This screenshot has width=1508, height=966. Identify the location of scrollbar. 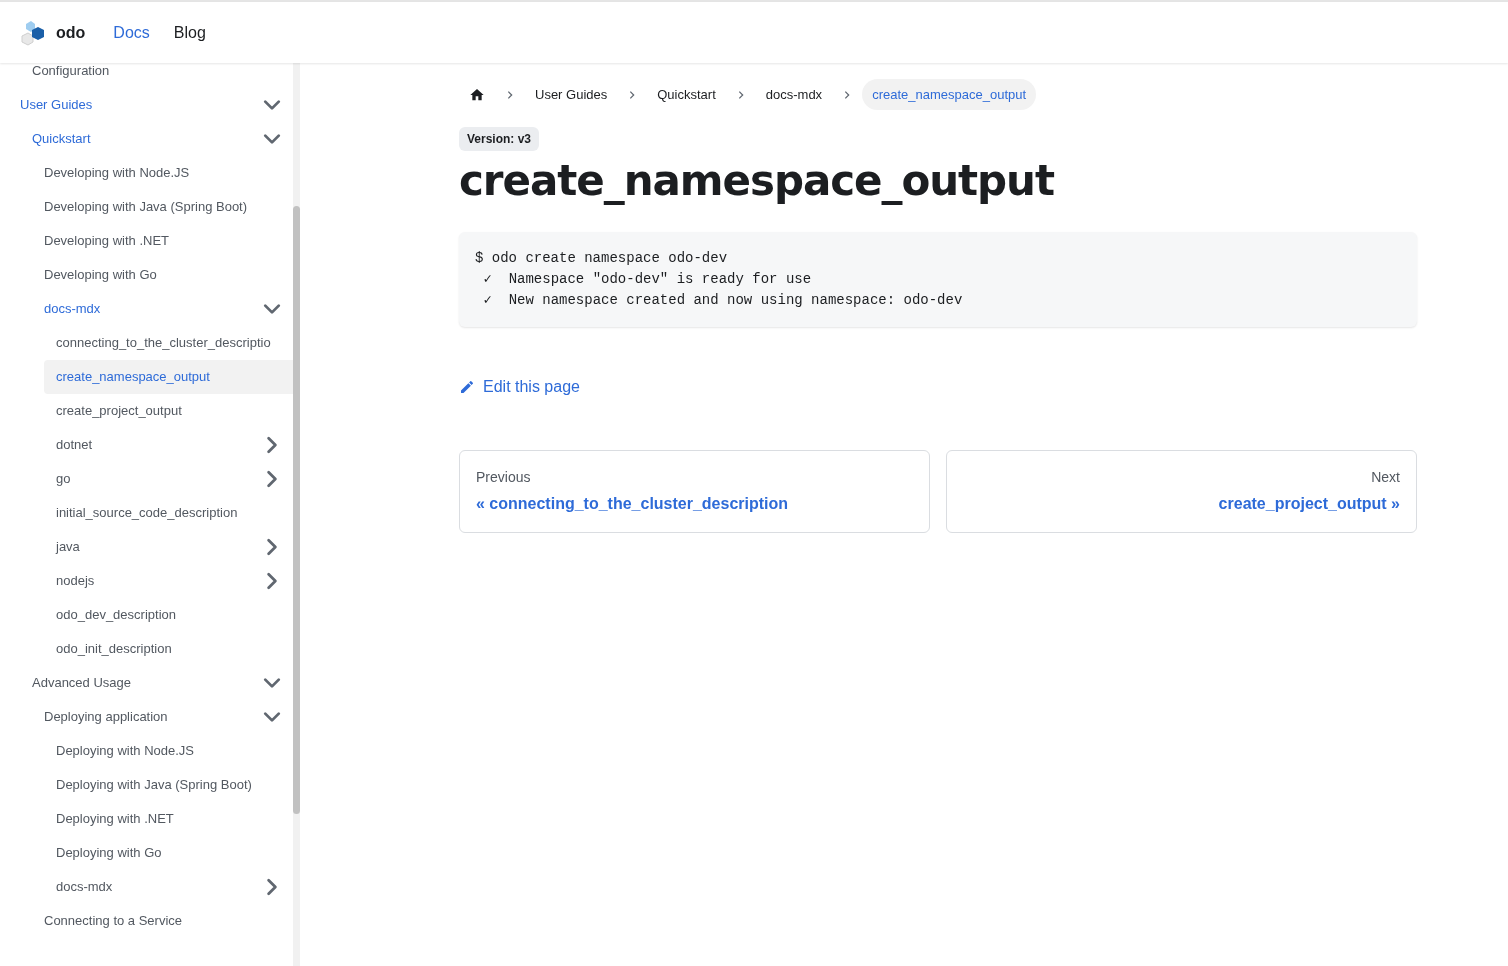
(296, 514).